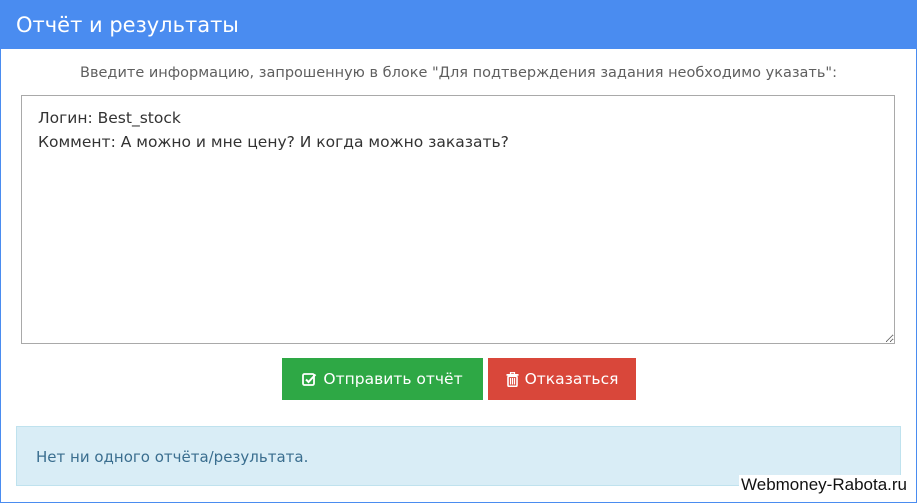 The width and height of the screenshot is (917, 503). Describe the element at coordinates (393, 379) in the screenshot. I see `submit-report-label: Отправить отчёт` at that location.